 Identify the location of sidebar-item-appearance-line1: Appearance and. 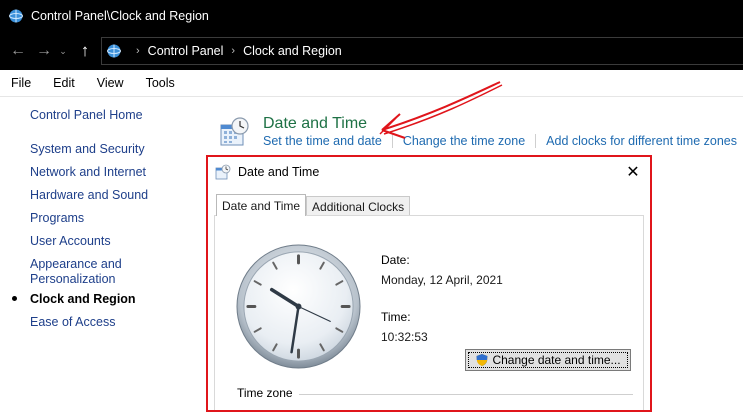
(76, 264).